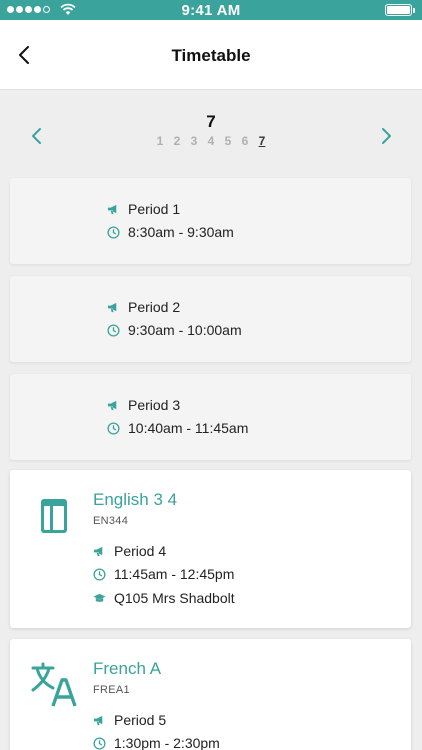  Describe the element at coordinates (54, 684) in the screenshot. I see `translate-icon` at that location.